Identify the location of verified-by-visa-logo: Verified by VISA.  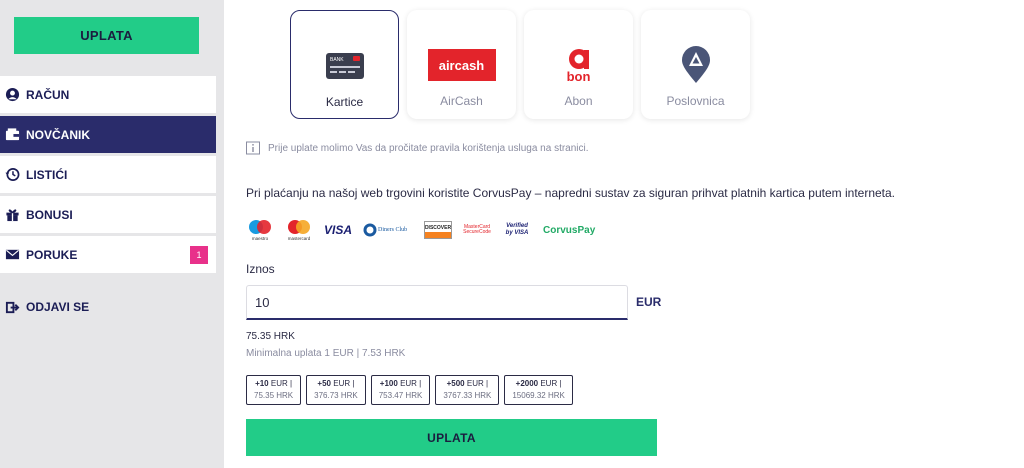
(517, 230).